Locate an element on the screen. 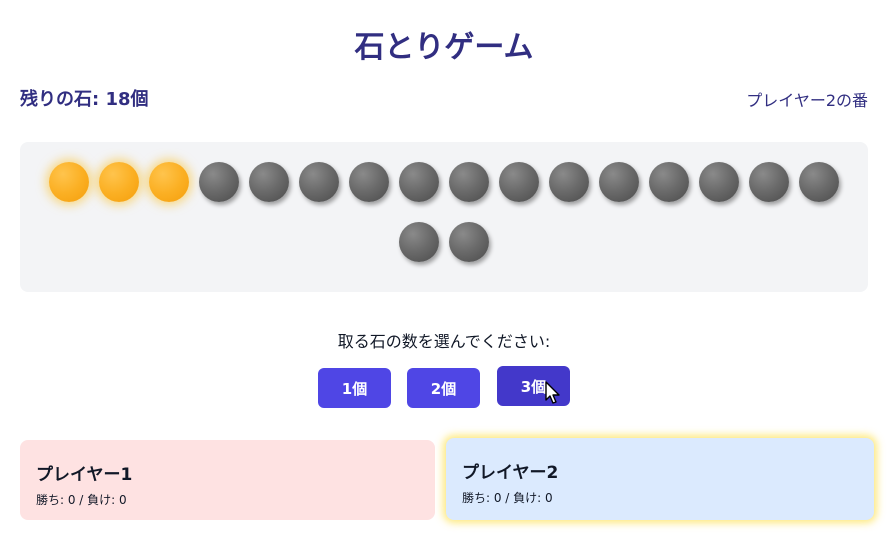 This screenshot has height=539, width=888. take-1-button: 1個 is located at coordinates (354, 388).